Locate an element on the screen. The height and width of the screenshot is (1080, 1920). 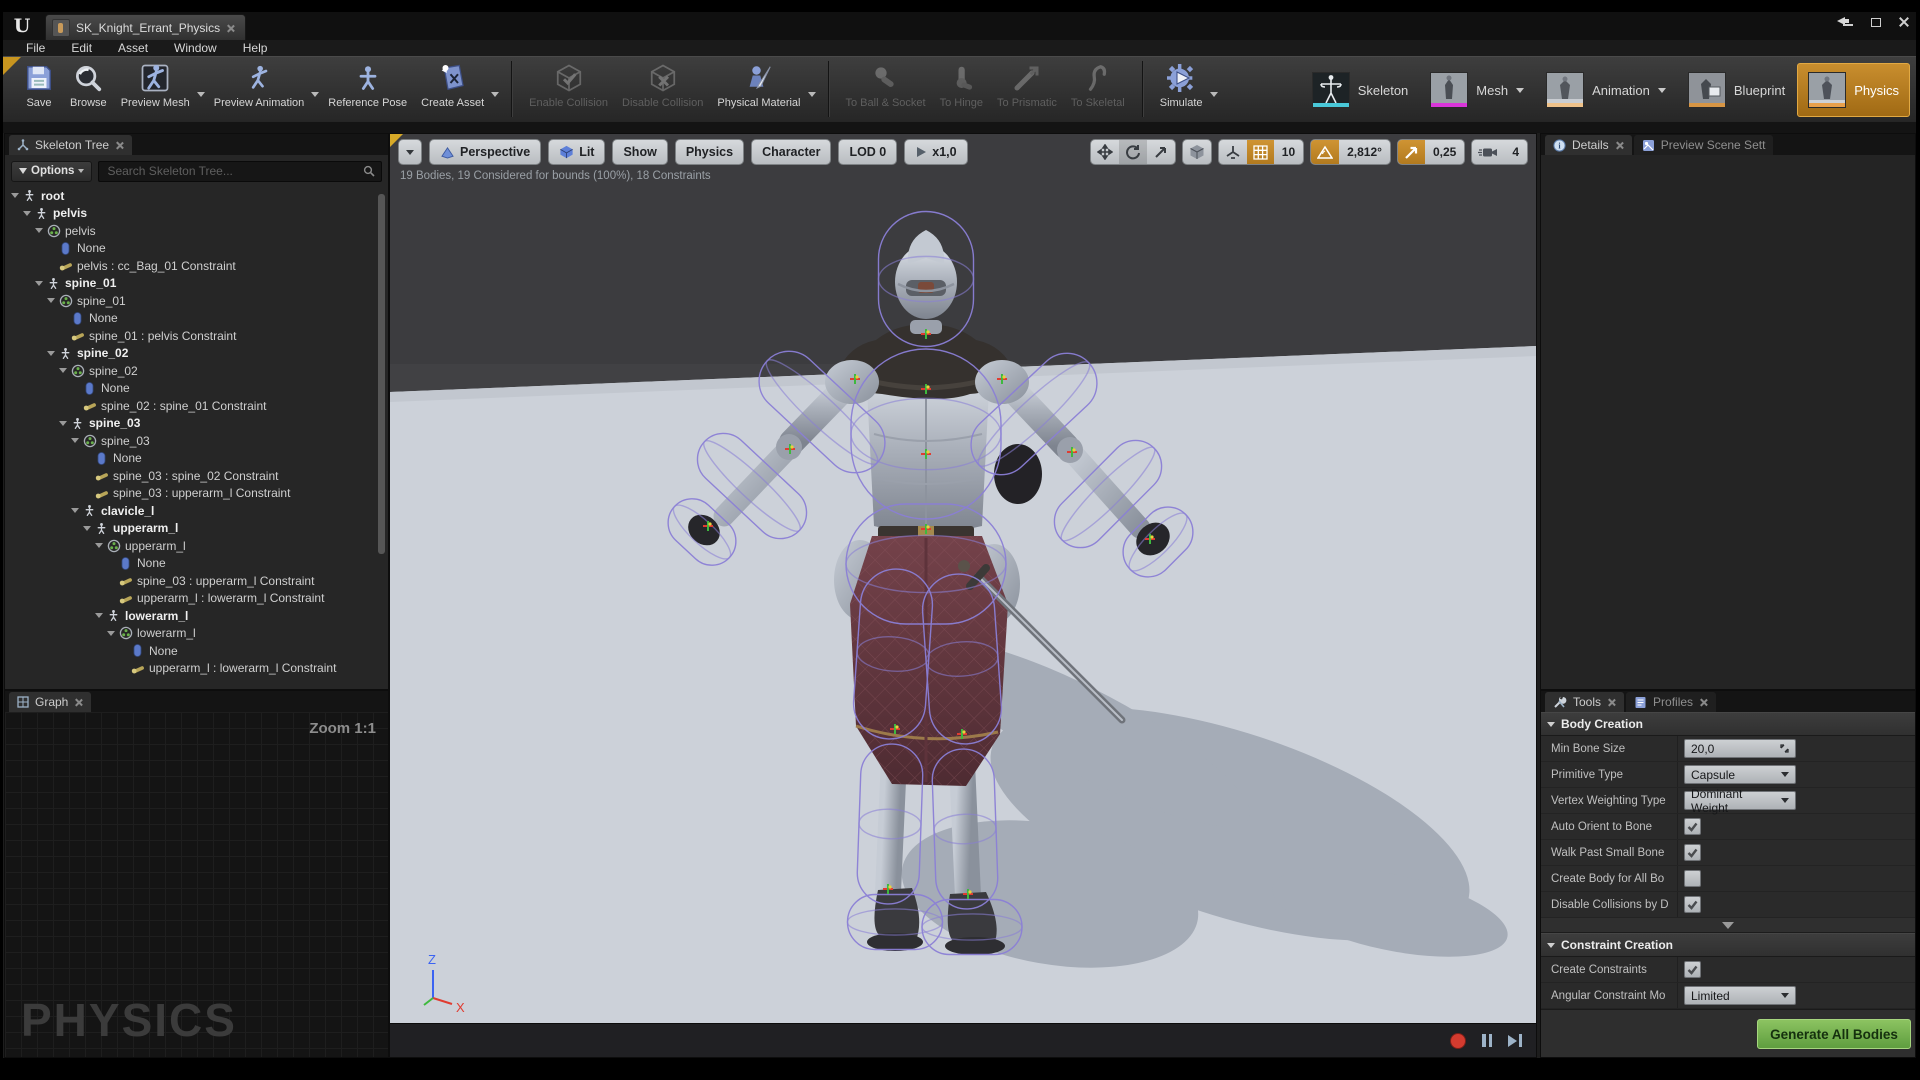
checkbox-create-constraints is located at coordinates (1692, 969).